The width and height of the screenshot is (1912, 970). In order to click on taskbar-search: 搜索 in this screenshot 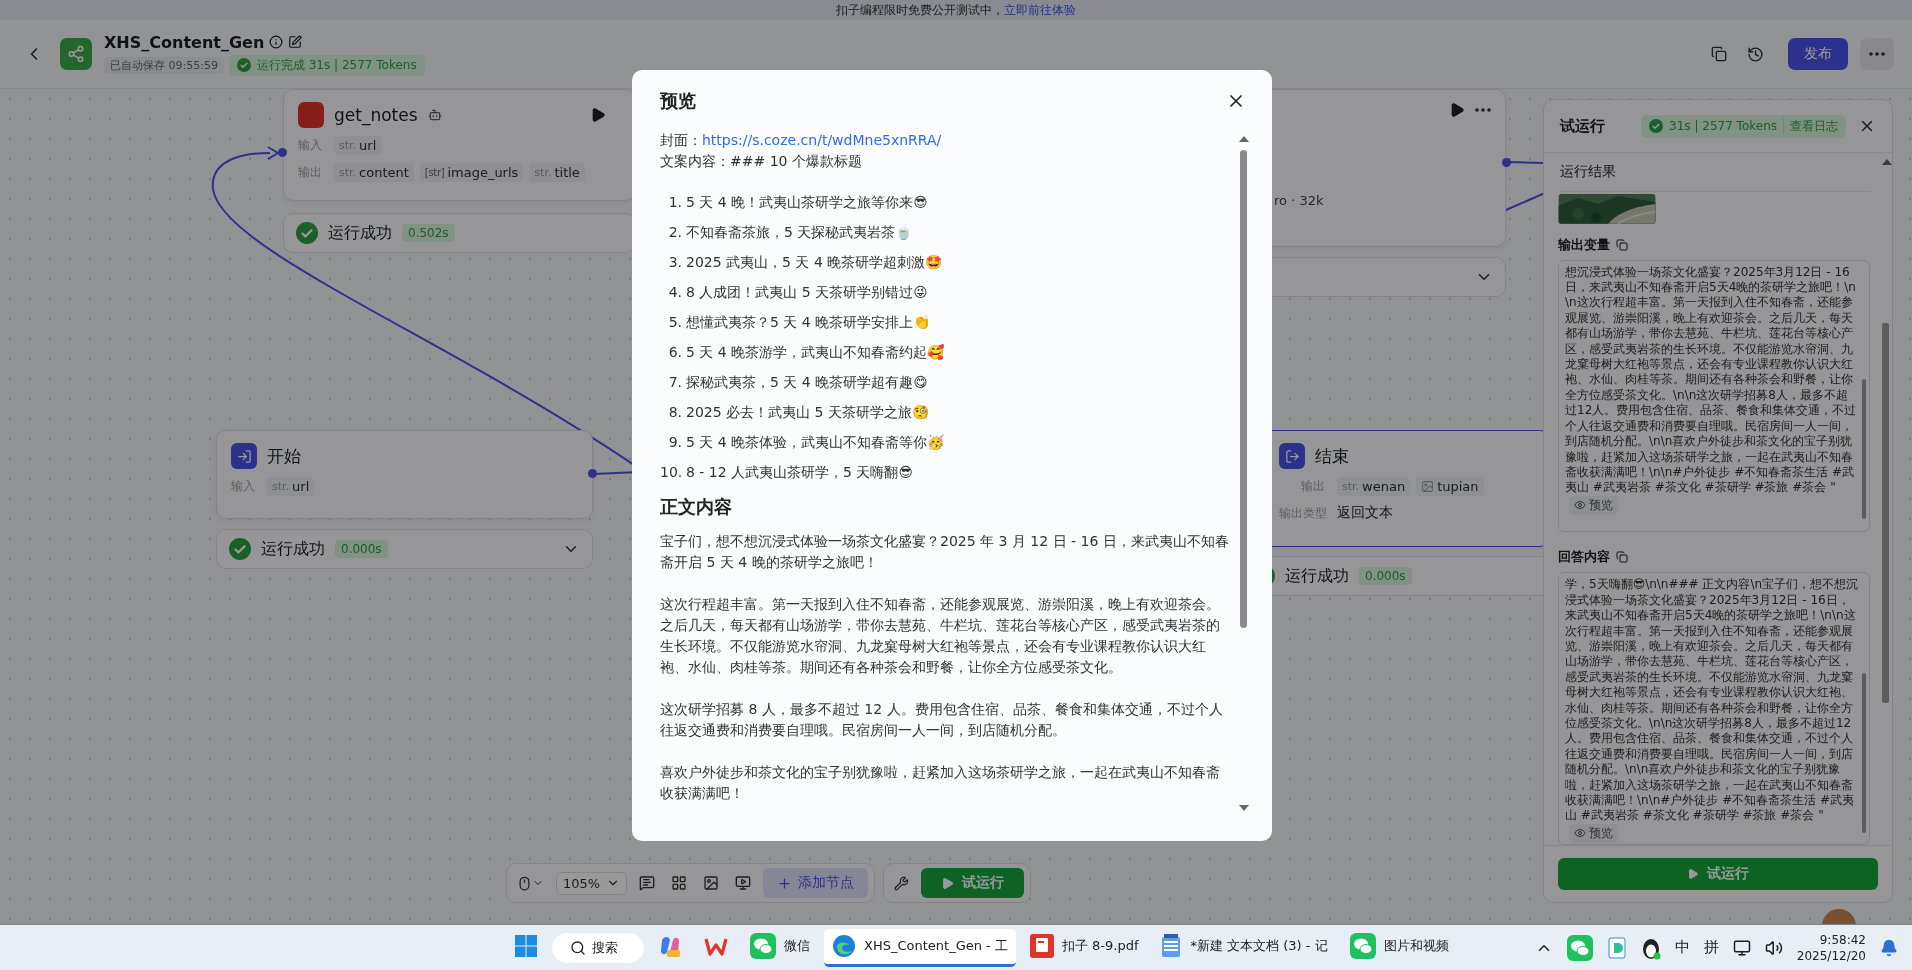, I will do `click(598, 947)`.